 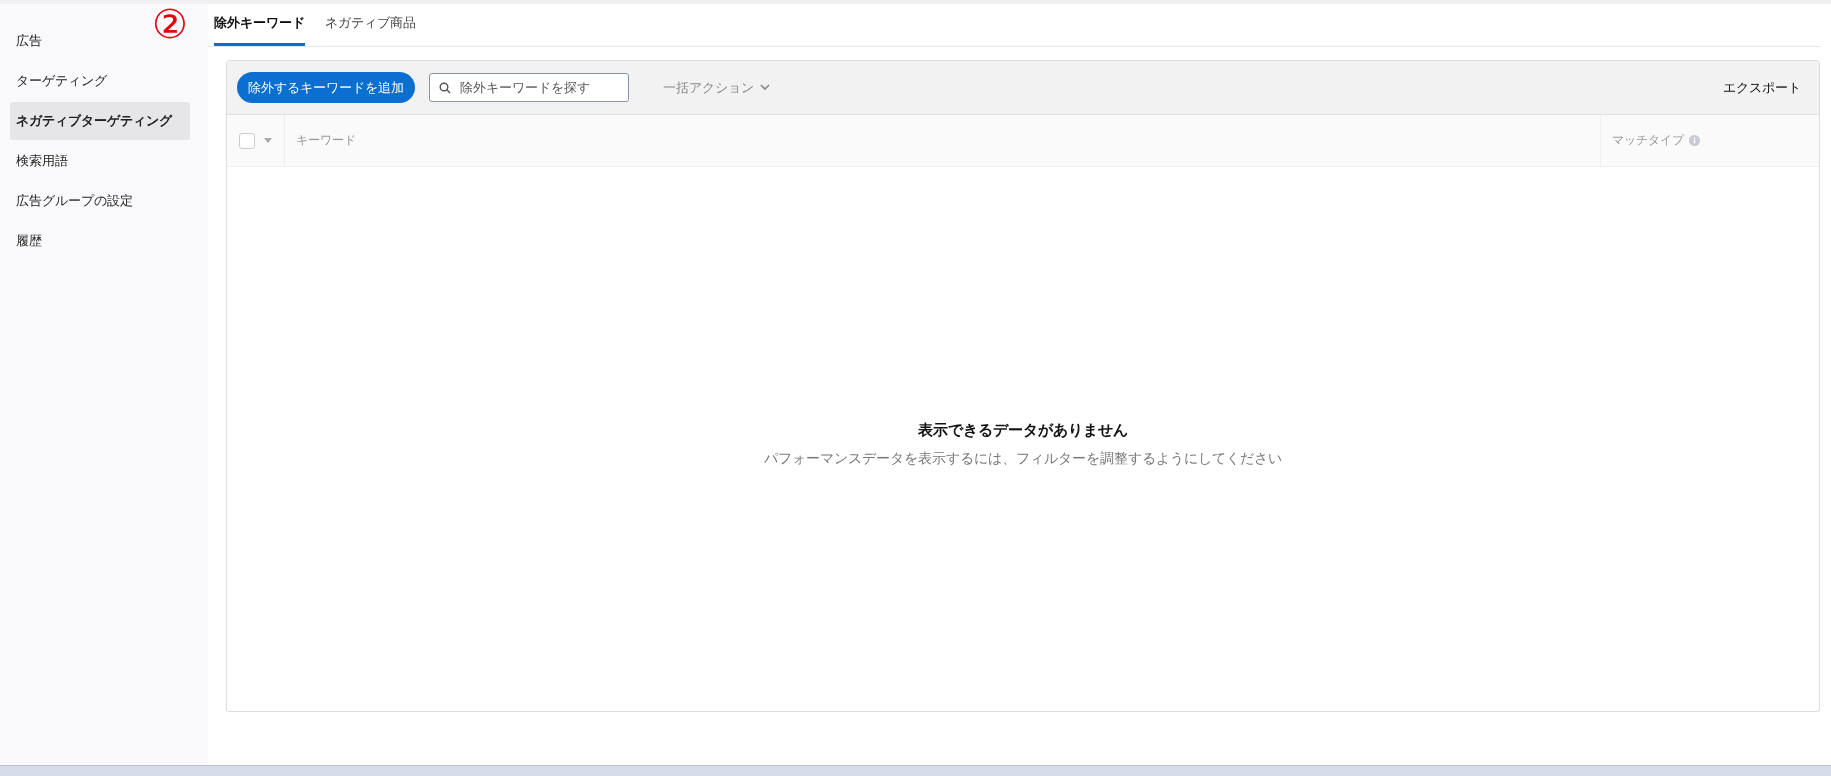 What do you see at coordinates (326, 87) in the screenshot?
I see `add-keyword-button: 除外するキーワードを追加` at bounding box center [326, 87].